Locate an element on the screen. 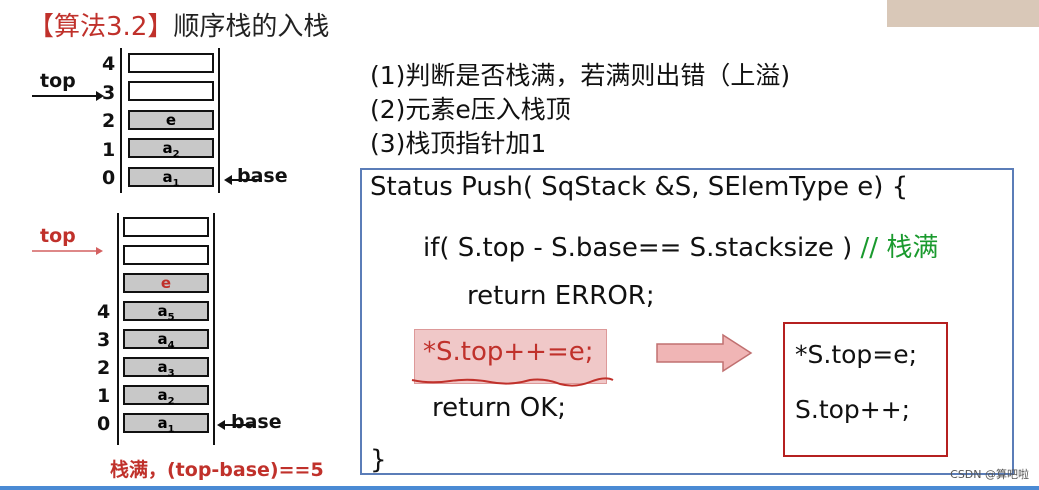 Image resolution: width=1039 pixels, height=490 pixels. code-line-push: *S.top++=e; is located at coordinates (508, 352).